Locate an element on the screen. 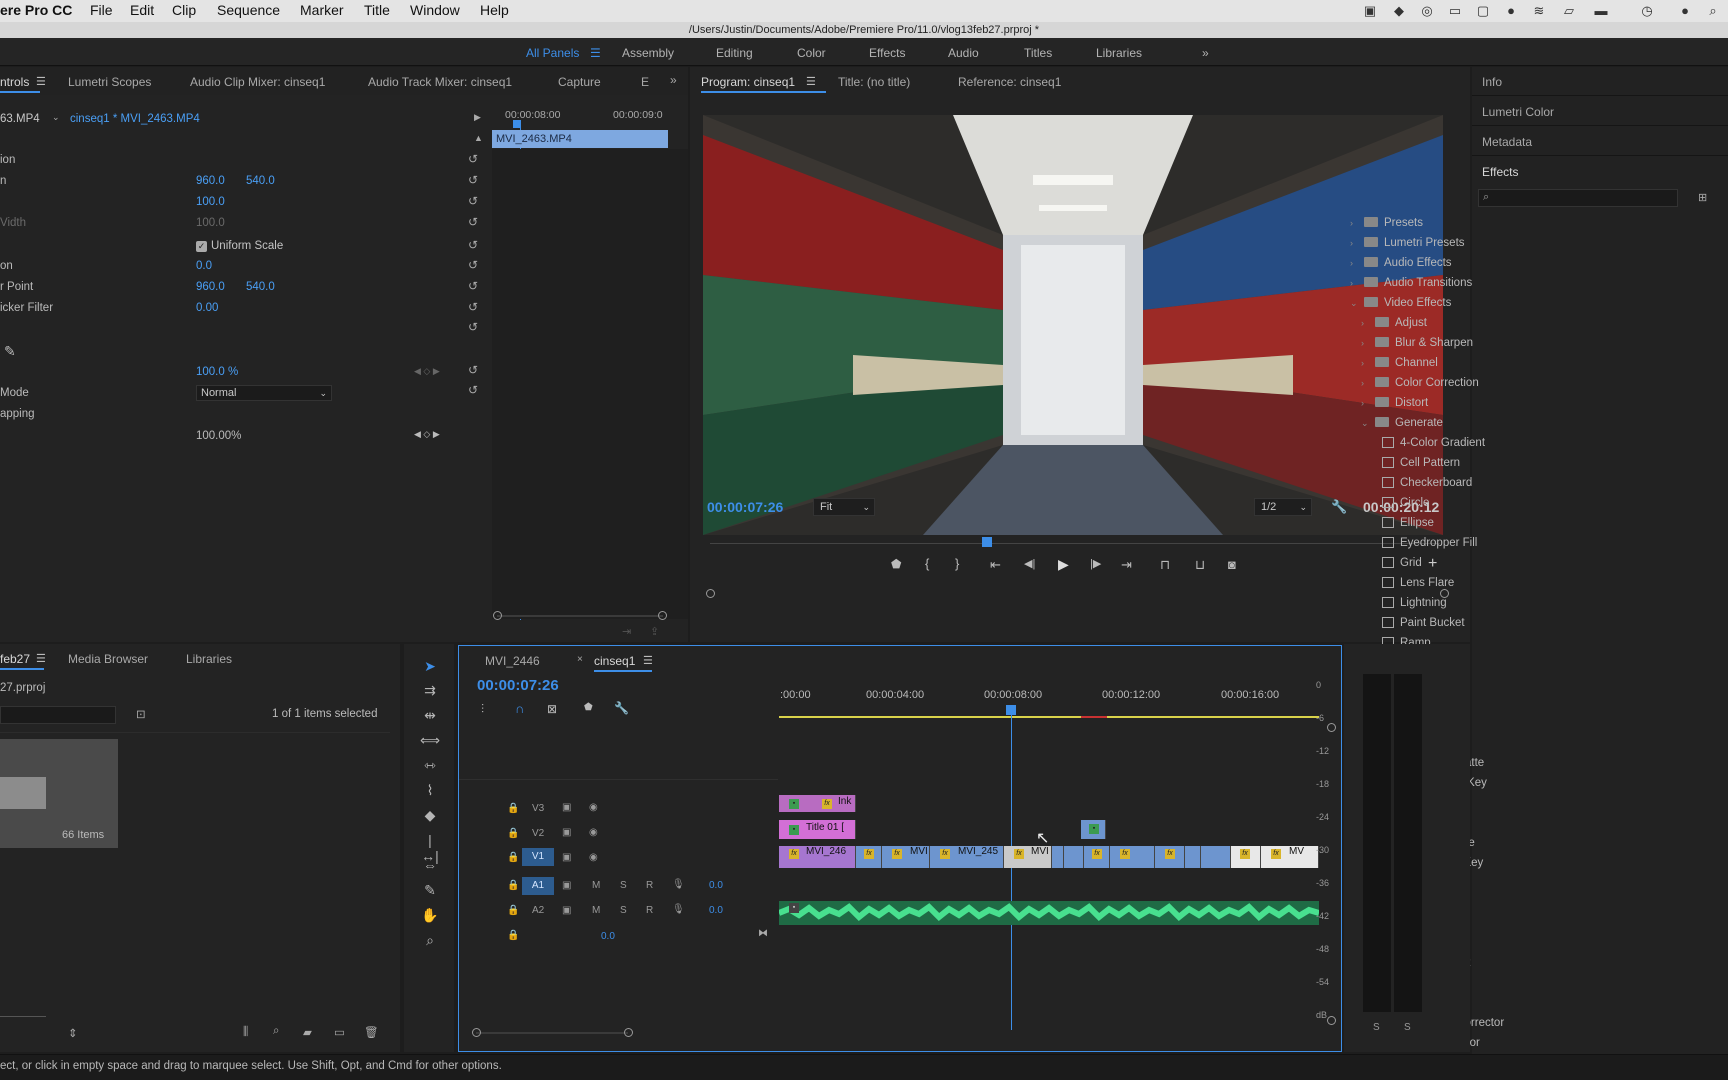 The height and width of the screenshot is (1080, 1728). play-triangle-icon: ▶ is located at coordinates (477, 117).